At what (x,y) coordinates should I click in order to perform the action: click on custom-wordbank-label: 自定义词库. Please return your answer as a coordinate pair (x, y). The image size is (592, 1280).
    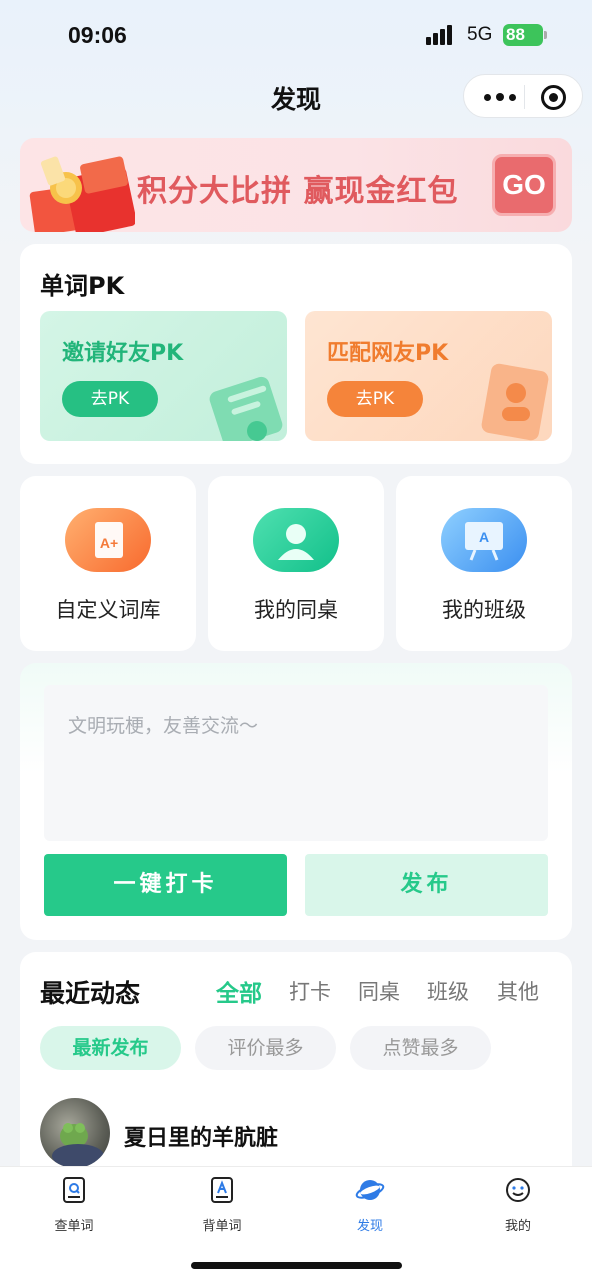
    Looking at the image, I should click on (108, 610).